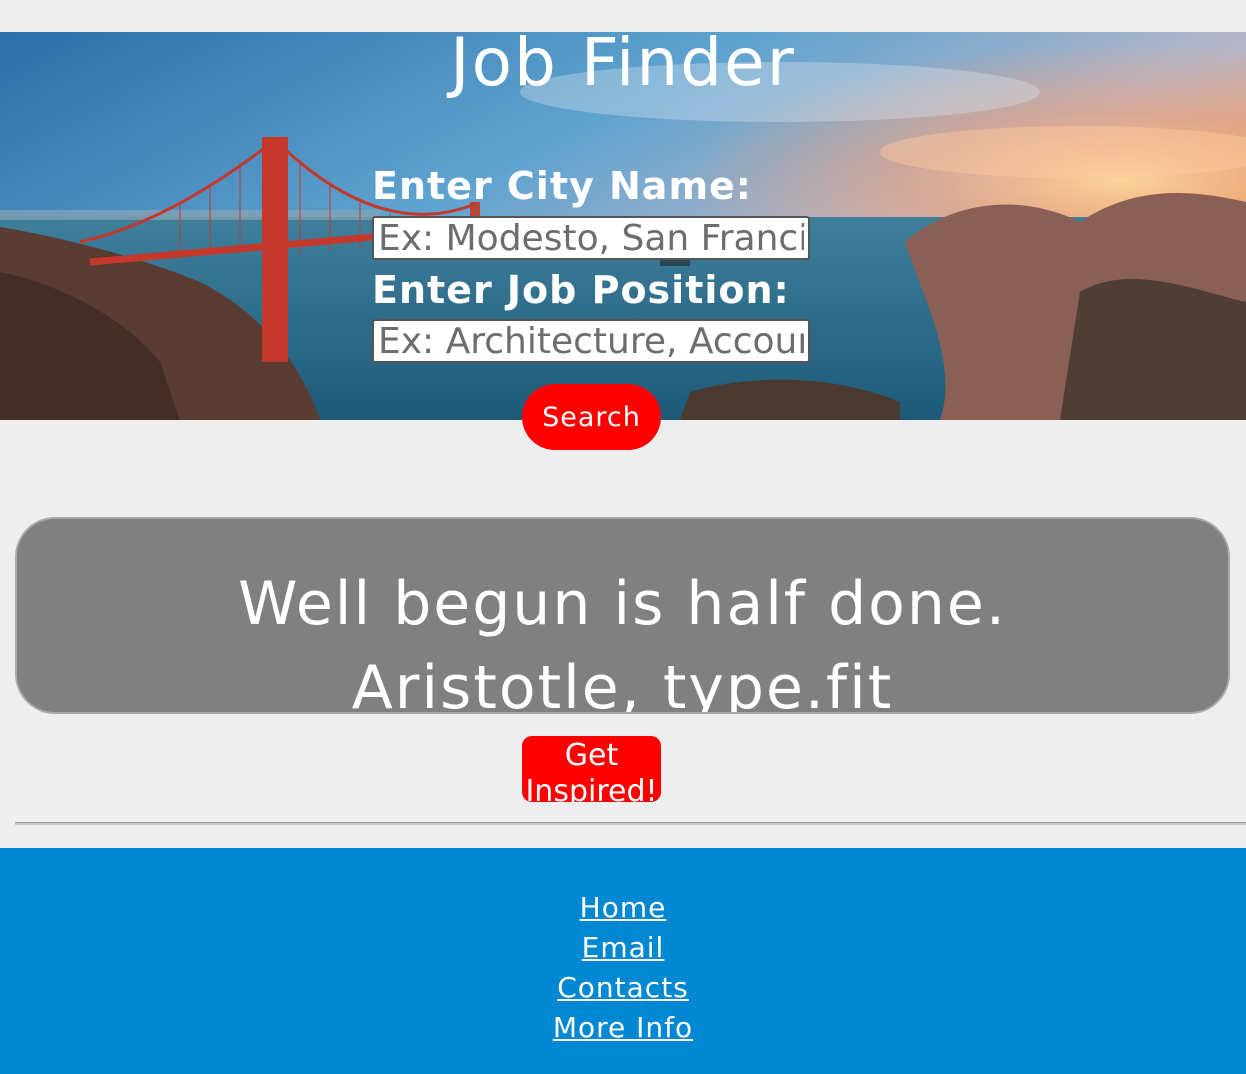 This screenshot has width=1246, height=1074. What do you see at coordinates (630, 823) in the screenshot?
I see `divider` at bounding box center [630, 823].